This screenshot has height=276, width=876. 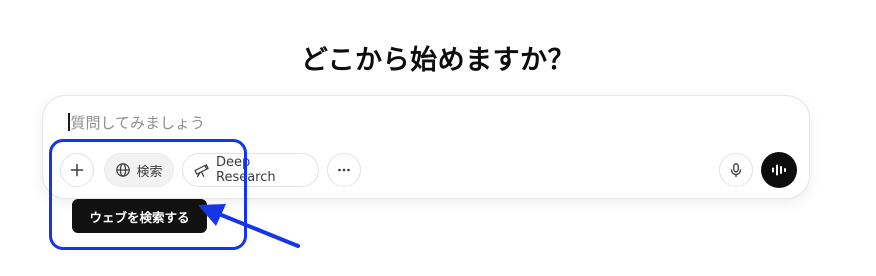 I want to click on ellipsis-icon, so click(x=344, y=170).